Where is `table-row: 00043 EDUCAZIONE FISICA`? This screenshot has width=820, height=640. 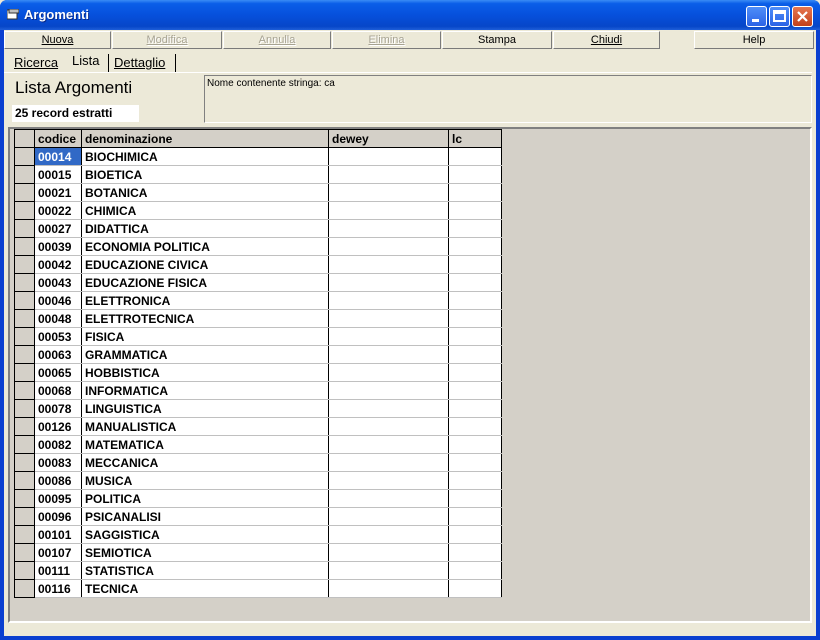 table-row: 00043 EDUCAZIONE FISICA is located at coordinates (258, 282).